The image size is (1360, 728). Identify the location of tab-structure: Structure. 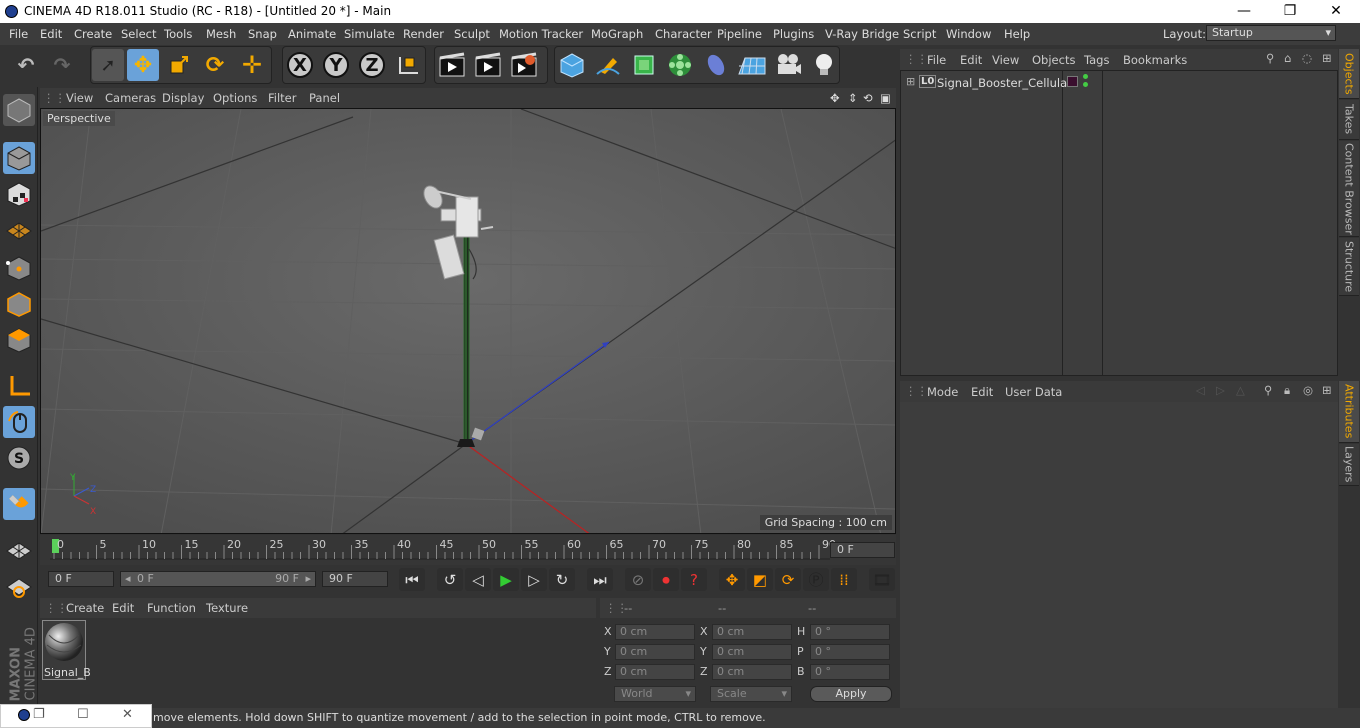
(1349, 267).